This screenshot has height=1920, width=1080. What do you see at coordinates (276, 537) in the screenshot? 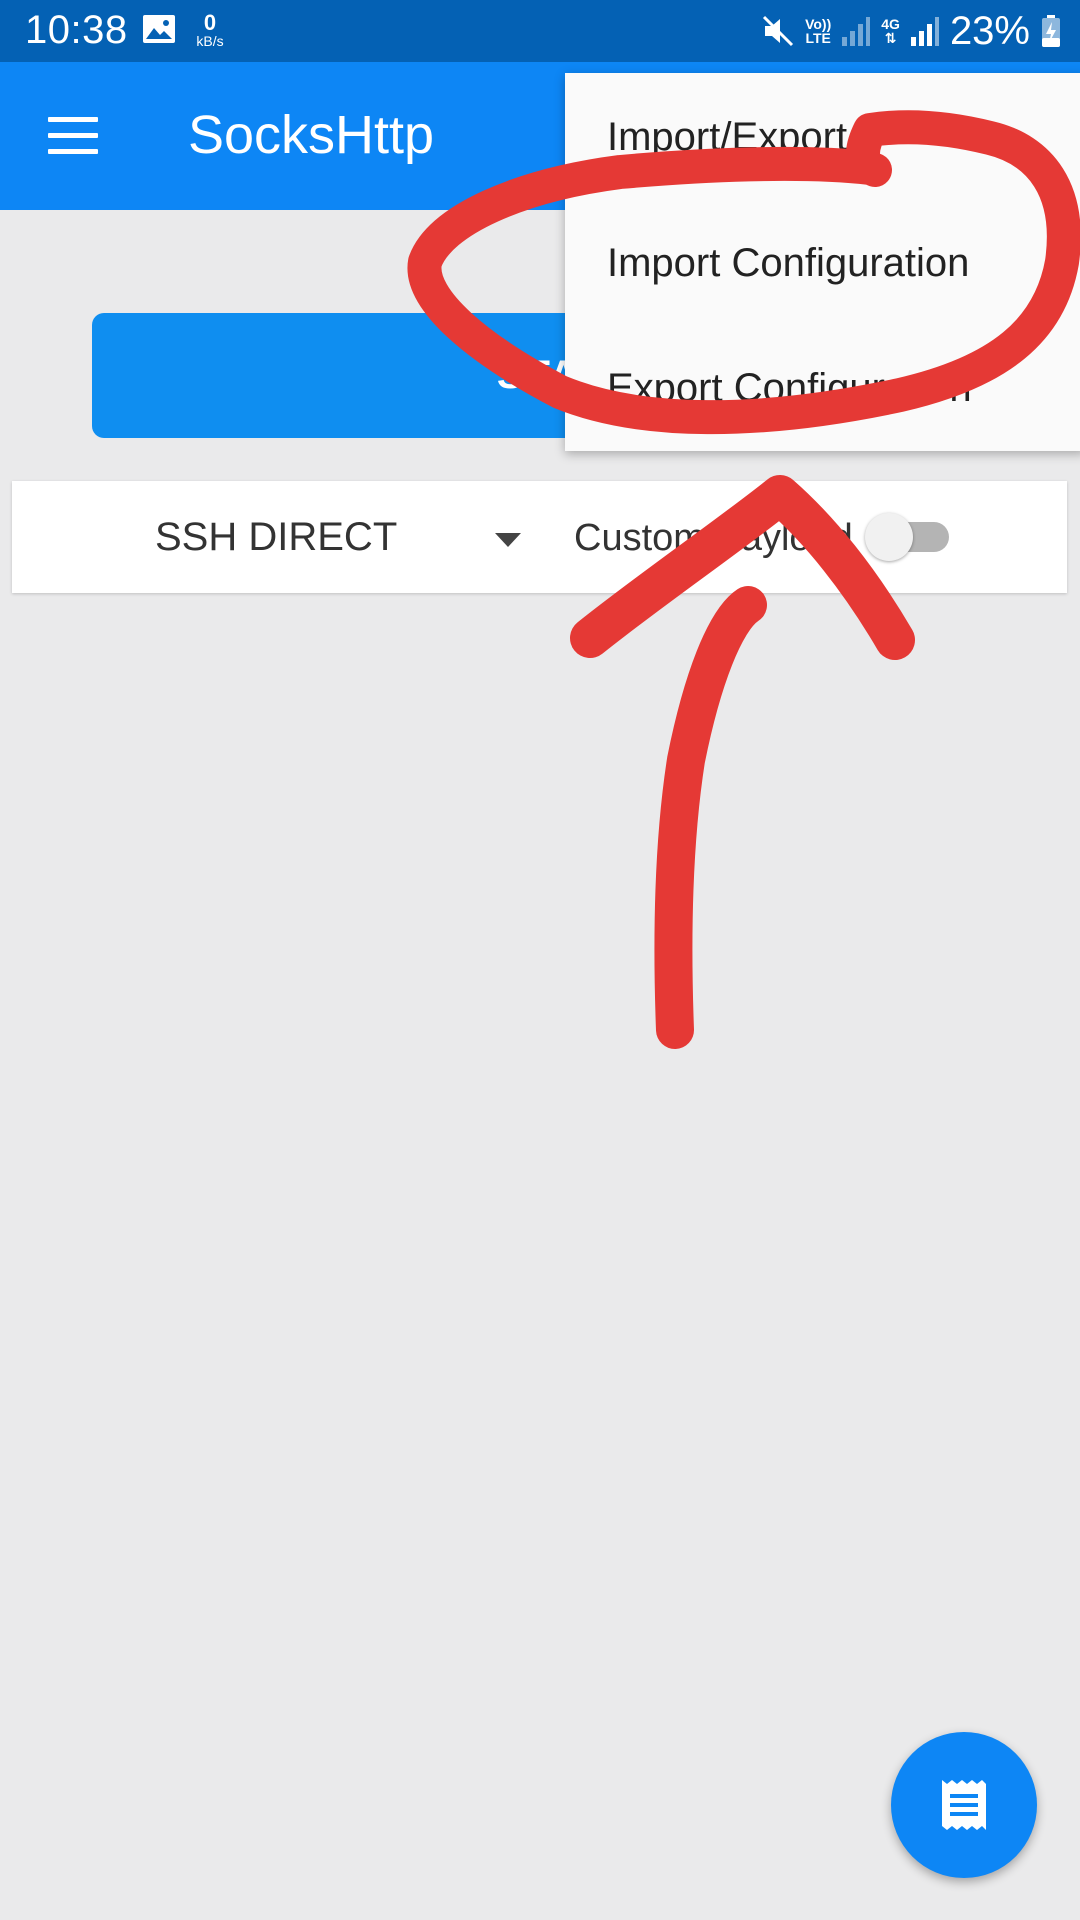
I see `connection-mode-spinner: SSH DIRECT` at bounding box center [276, 537].